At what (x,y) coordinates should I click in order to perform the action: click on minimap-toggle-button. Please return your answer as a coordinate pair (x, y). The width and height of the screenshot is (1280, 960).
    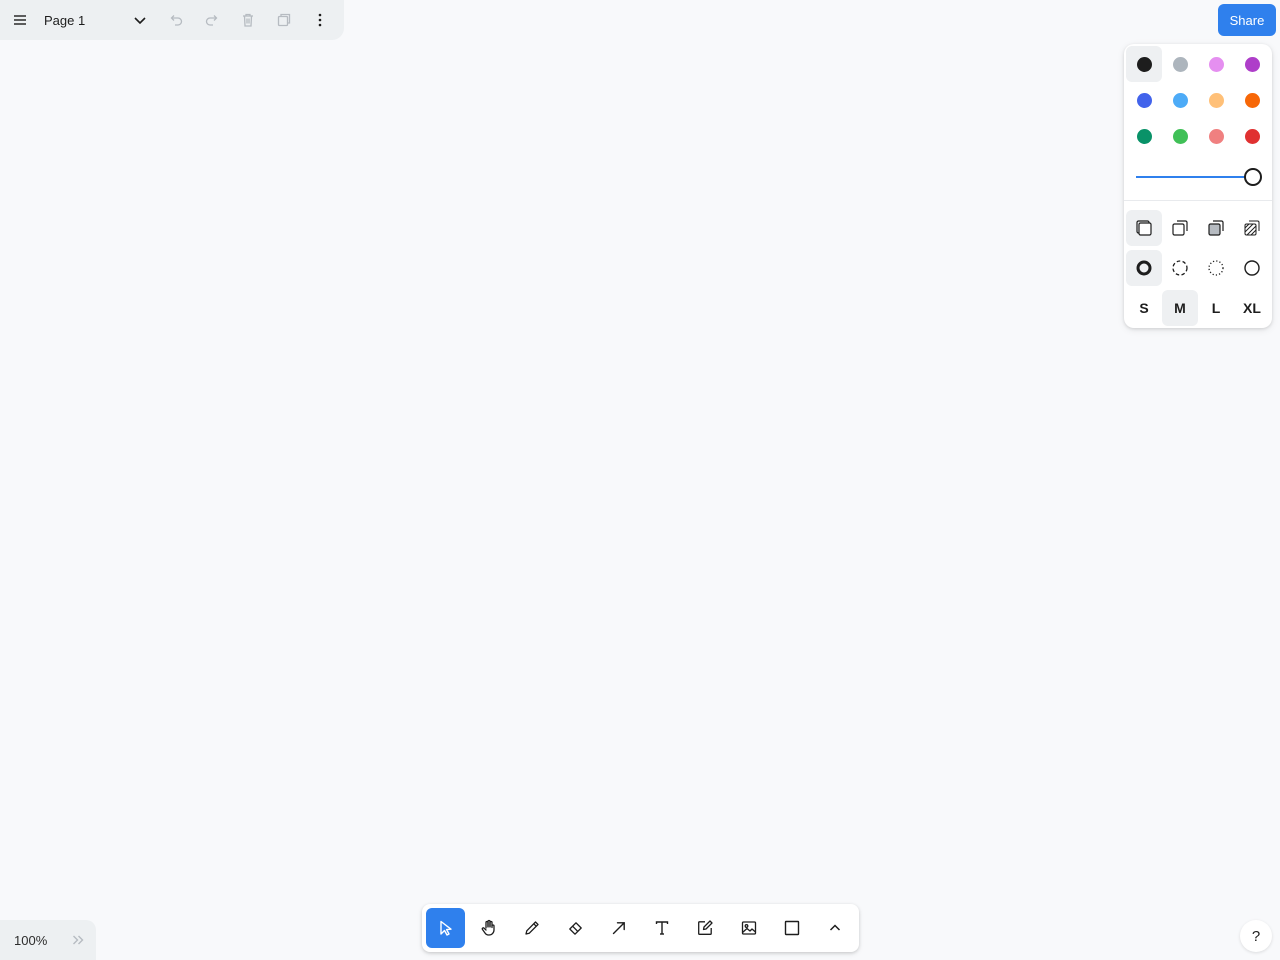
    Looking at the image, I should click on (78, 940).